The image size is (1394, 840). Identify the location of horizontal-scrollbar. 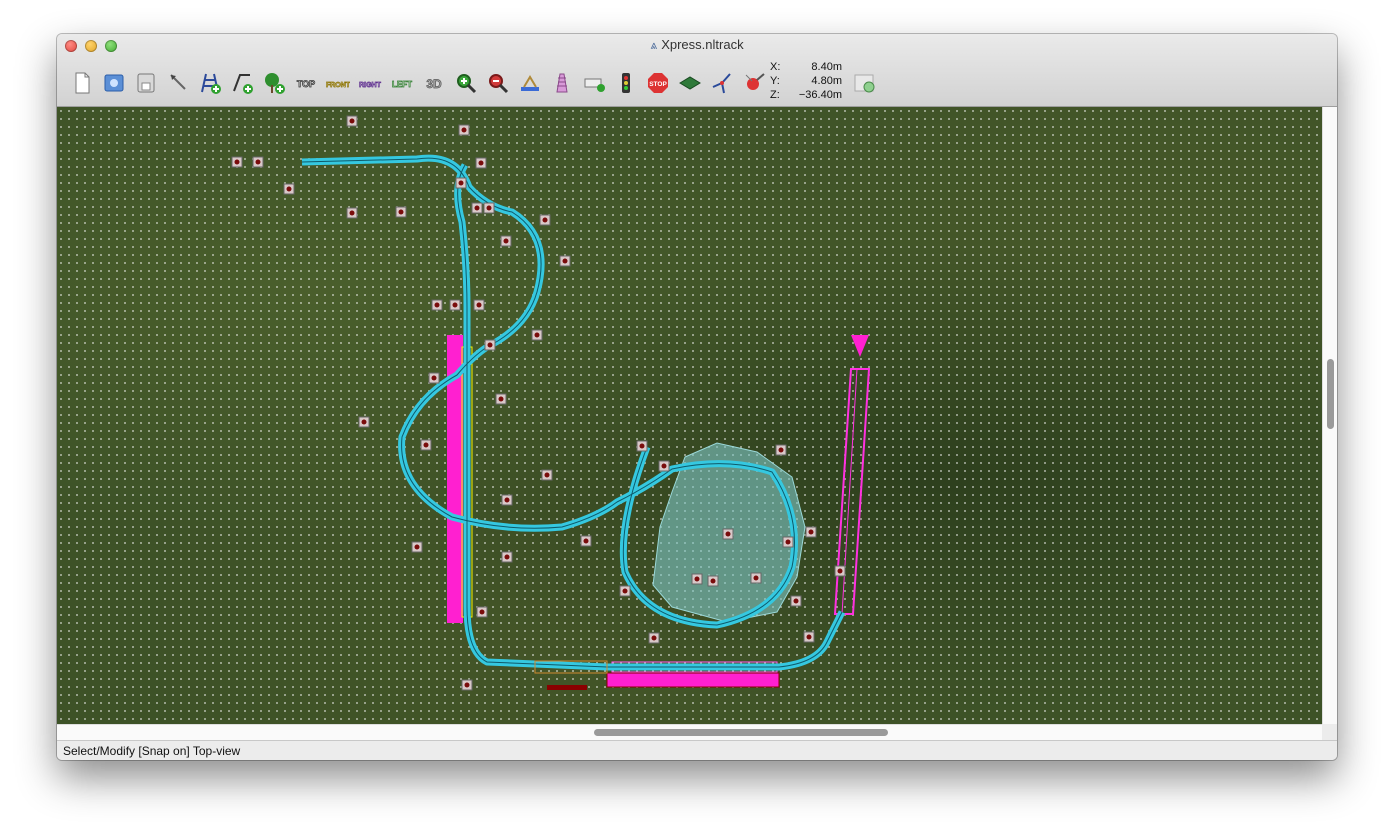
(689, 732).